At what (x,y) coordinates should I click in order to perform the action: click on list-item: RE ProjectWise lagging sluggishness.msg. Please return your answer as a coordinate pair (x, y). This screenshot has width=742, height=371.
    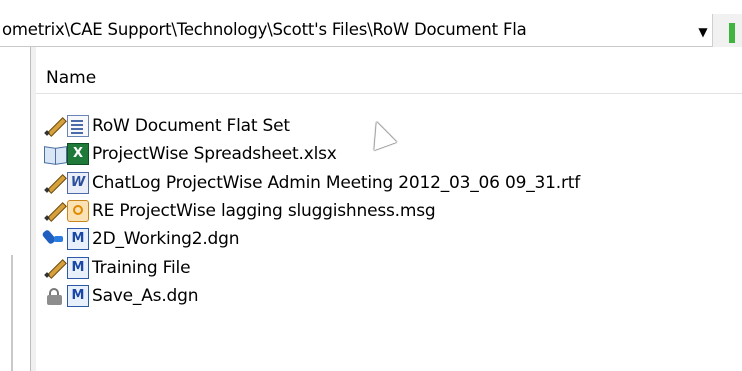
    Looking at the image, I should click on (312, 211).